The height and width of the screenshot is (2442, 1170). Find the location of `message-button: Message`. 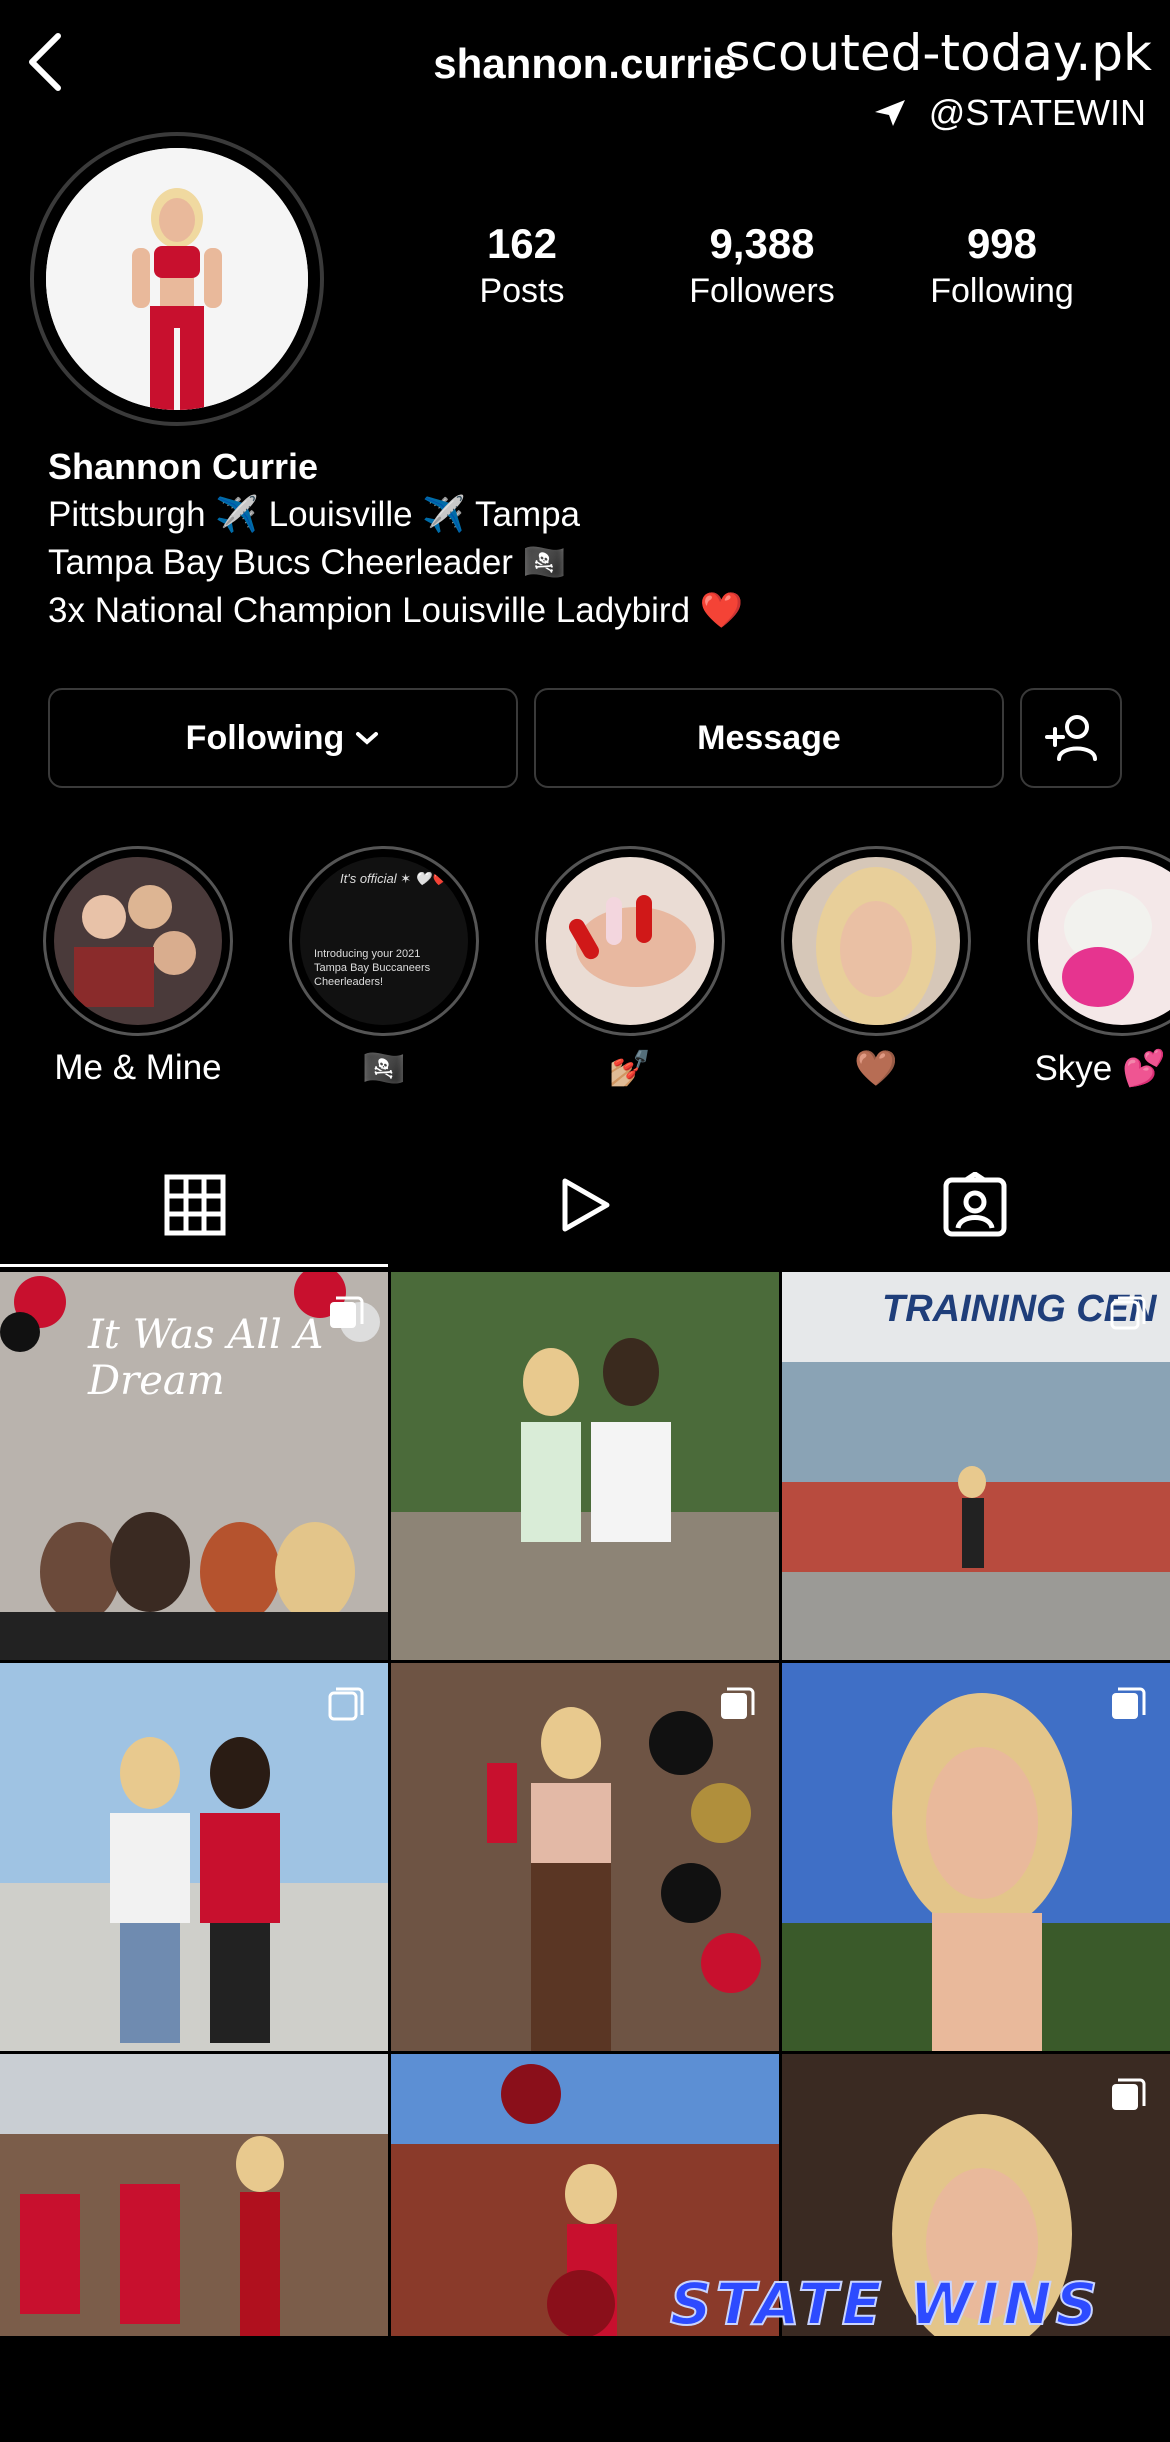

message-button: Message is located at coordinates (769, 738).